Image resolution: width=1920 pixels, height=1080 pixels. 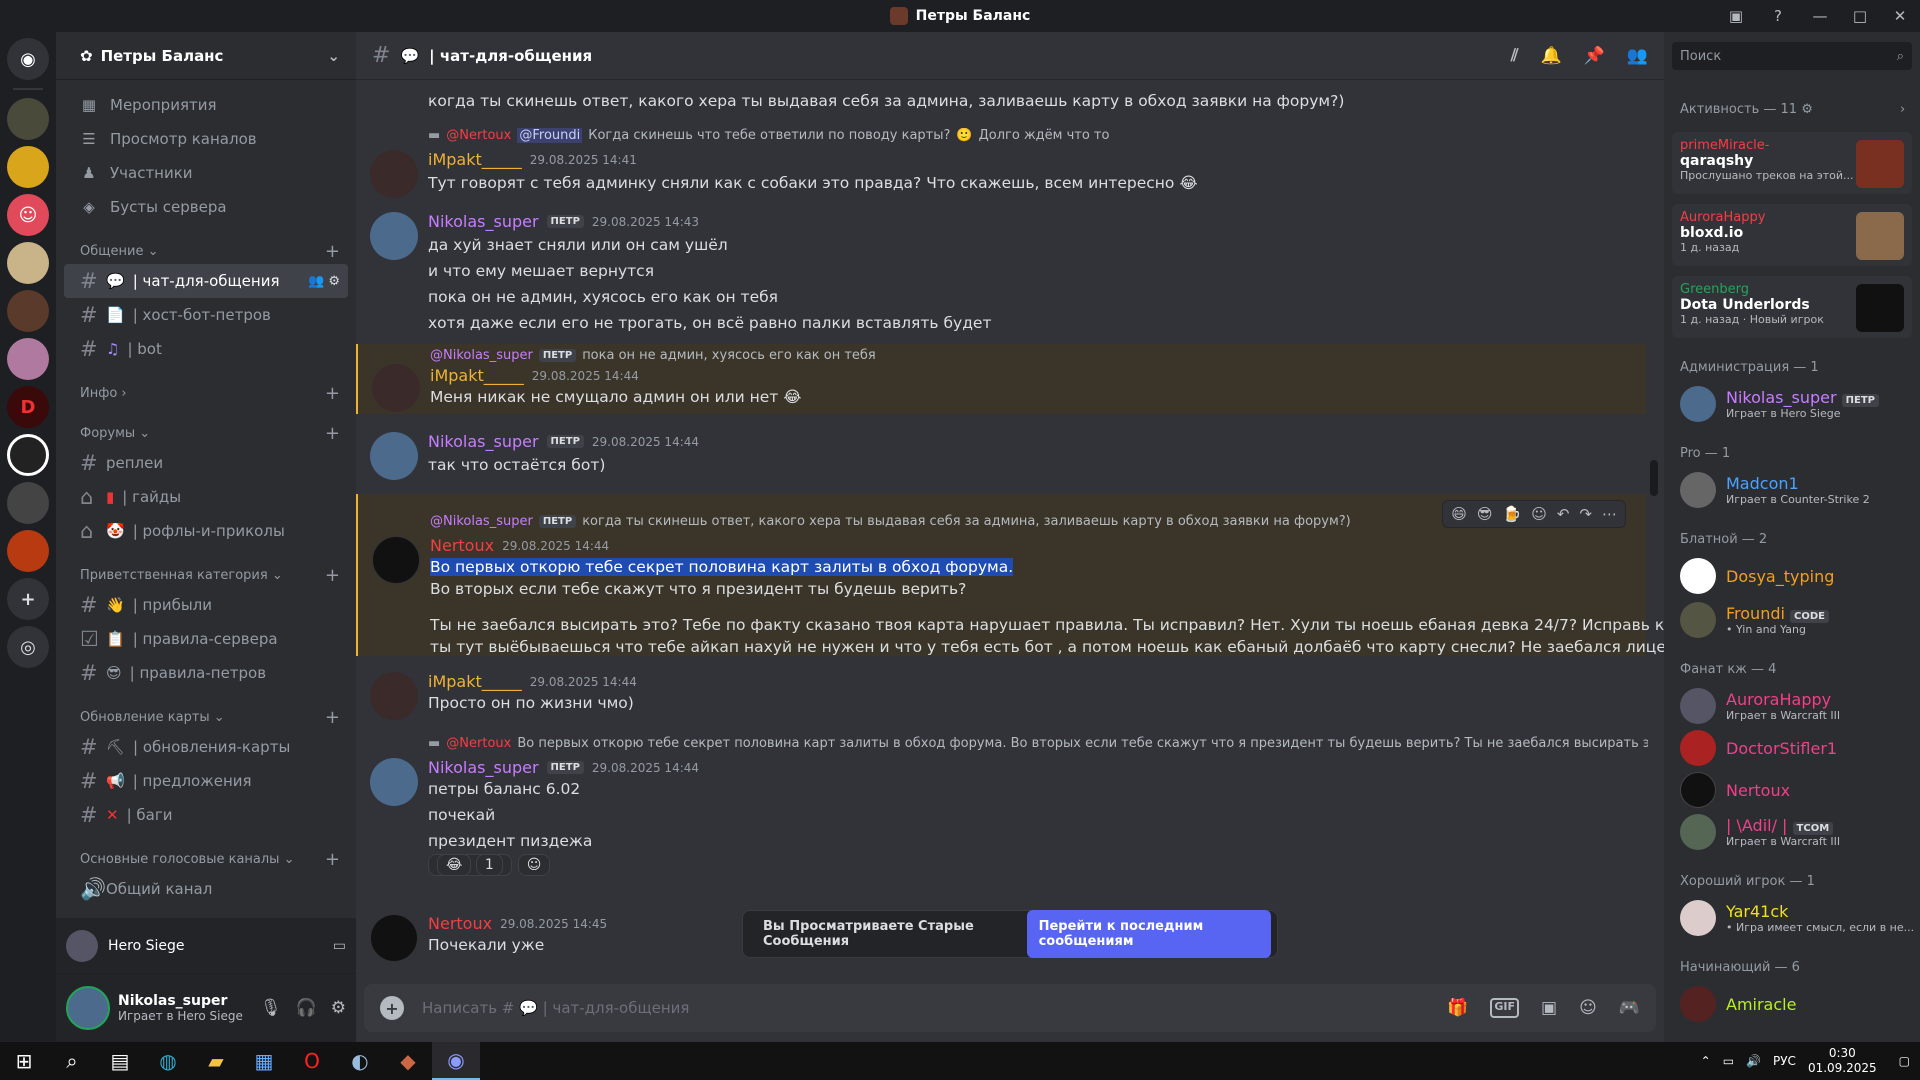 I want to click on jump-to-present-button: Перейти к последним сообщениям, so click(x=1148, y=934).